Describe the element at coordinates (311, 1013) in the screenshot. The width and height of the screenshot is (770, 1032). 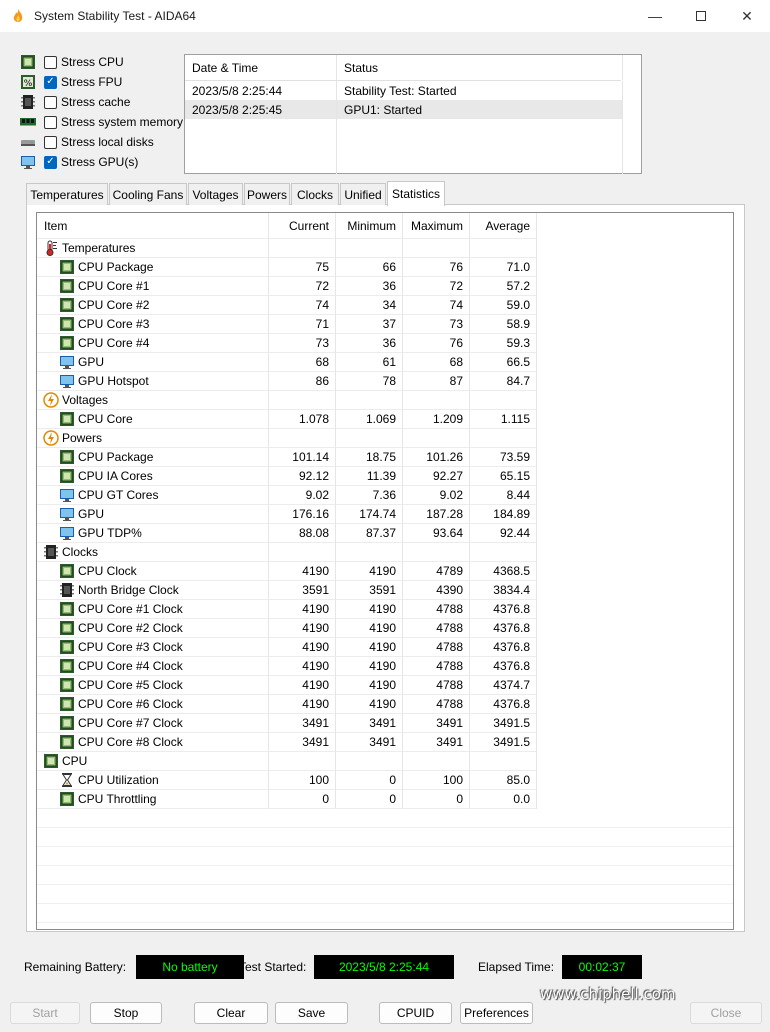
I see `save-button: Save` at that location.